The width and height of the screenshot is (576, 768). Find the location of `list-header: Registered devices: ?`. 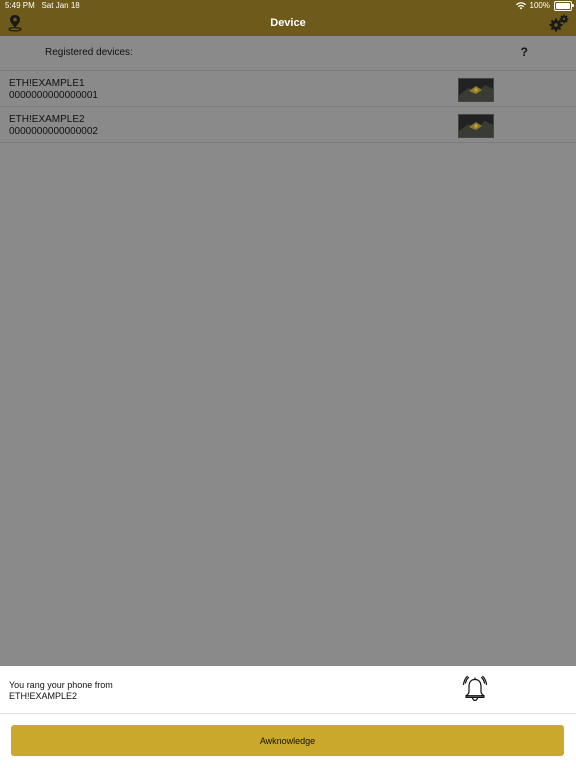

list-header: Registered devices: ? is located at coordinates (288, 53).